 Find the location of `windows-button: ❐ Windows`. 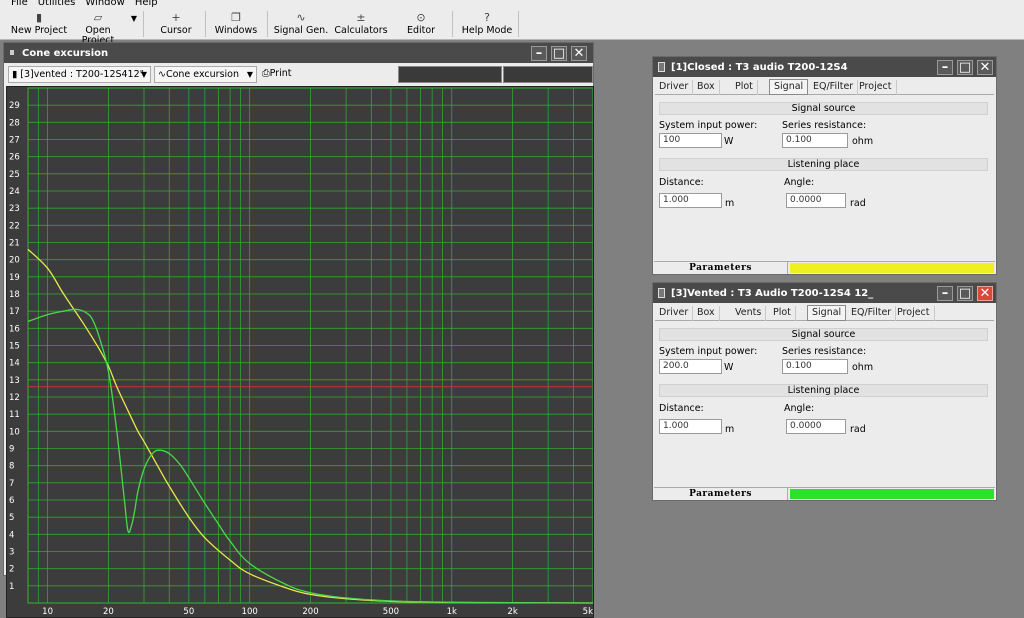

windows-button: ❐ Windows is located at coordinates (236, 24).